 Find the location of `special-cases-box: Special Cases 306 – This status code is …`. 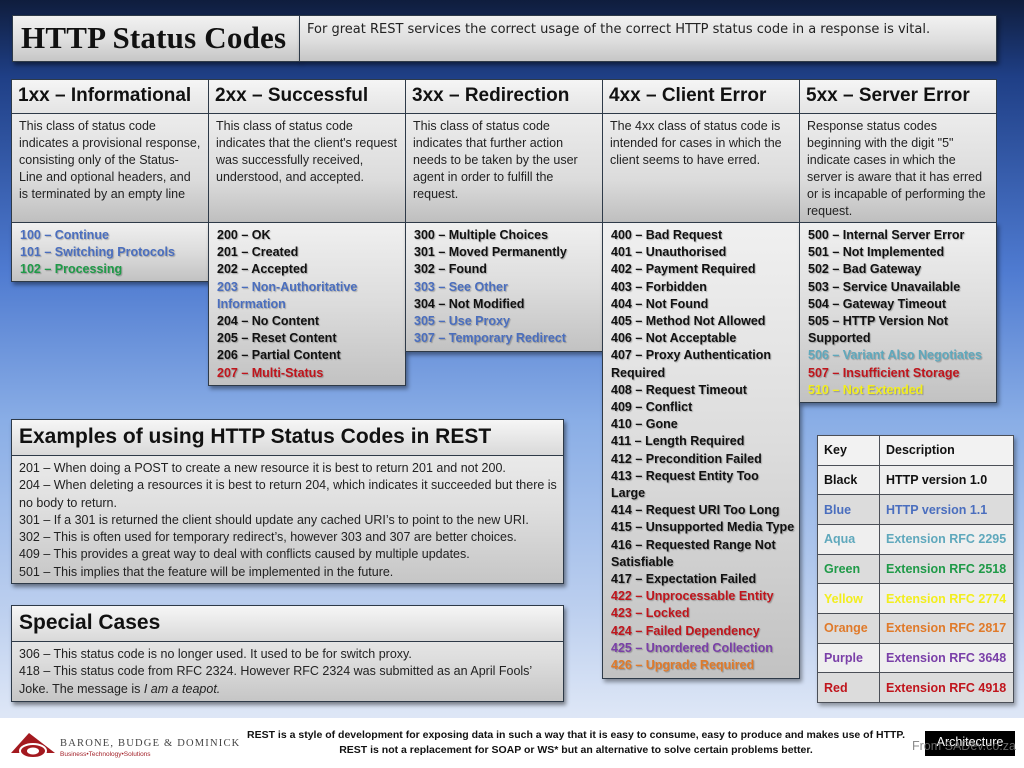

special-cases-box: Special Cases 306 – This status code is … is located at coordinates (287, 653).